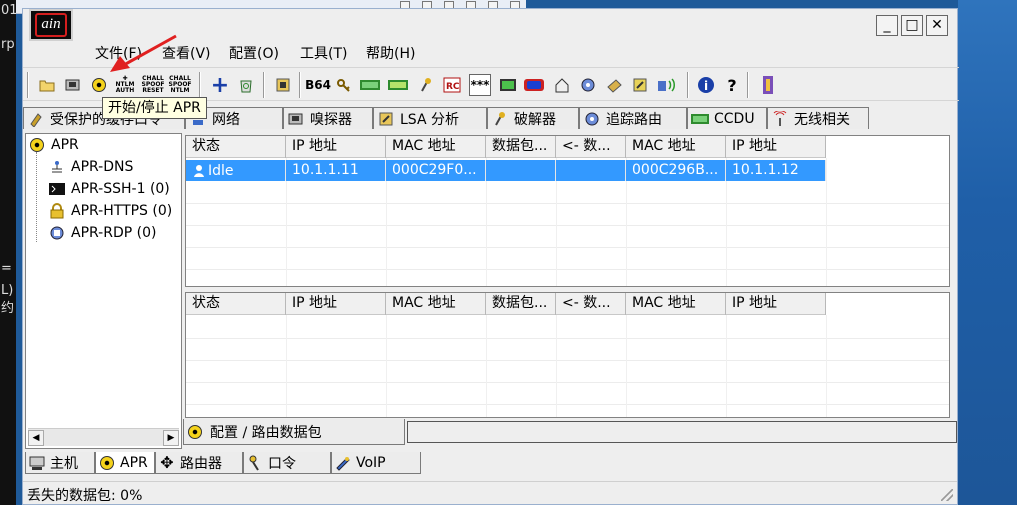 The height and width of the screenshot is (505, 1017). What do you see at coordinates (9, 252) in the screenshot?
I see `desktop-left-strip: 01 rp = L) 约` at bounding box center [9, 252].